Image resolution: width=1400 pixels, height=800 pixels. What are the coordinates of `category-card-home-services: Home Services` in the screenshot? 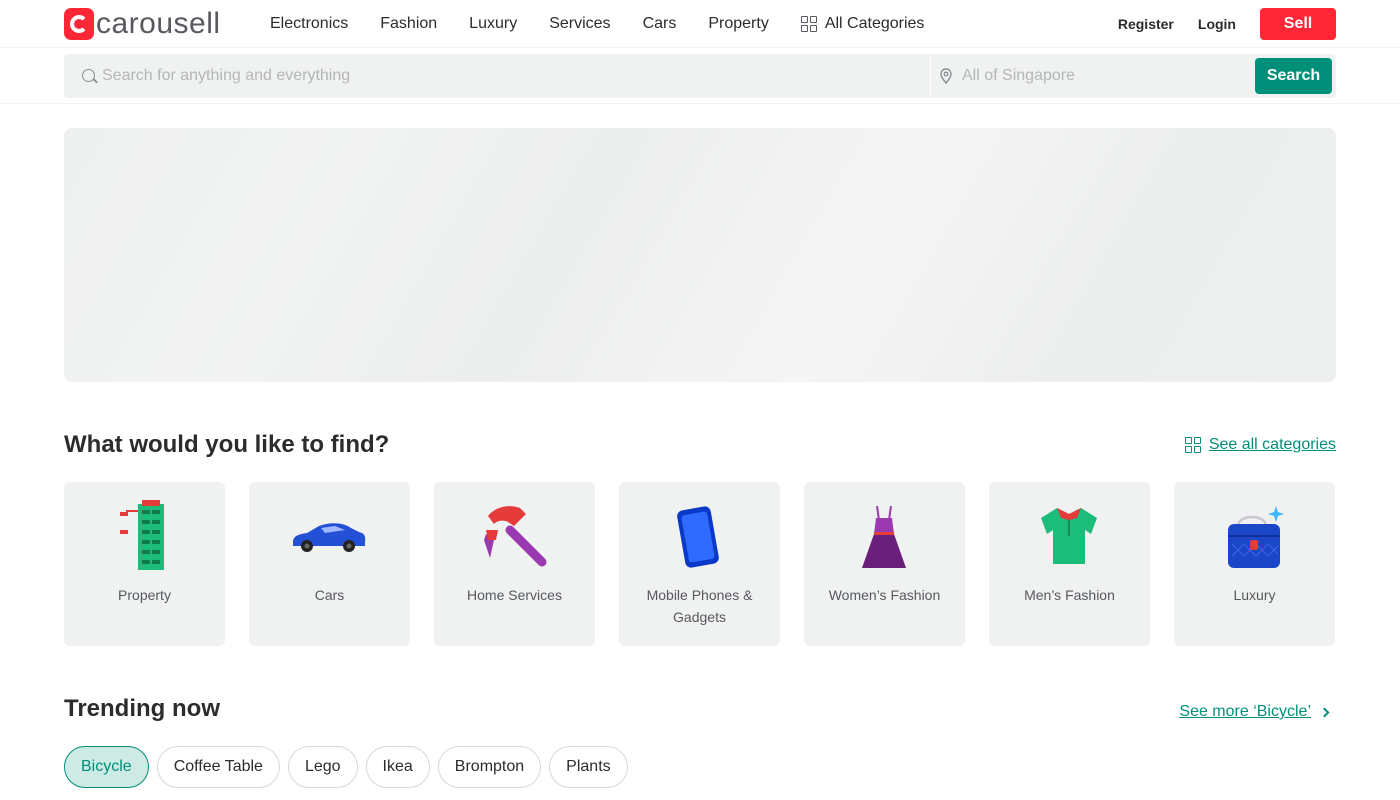 It's located at (514, 564).